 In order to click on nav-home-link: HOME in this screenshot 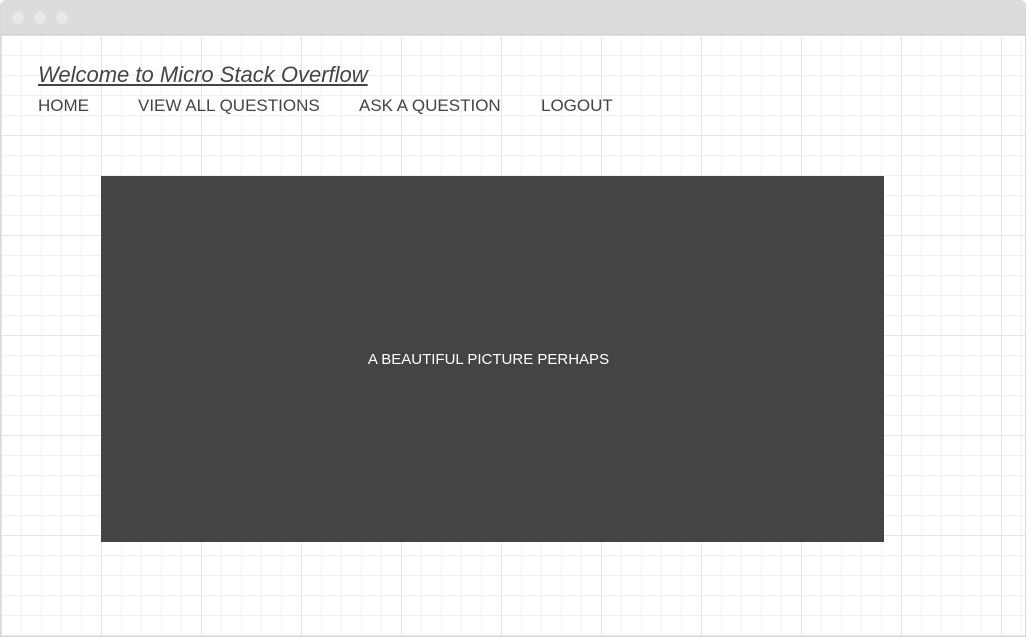, I will do `click(63, 106)`.